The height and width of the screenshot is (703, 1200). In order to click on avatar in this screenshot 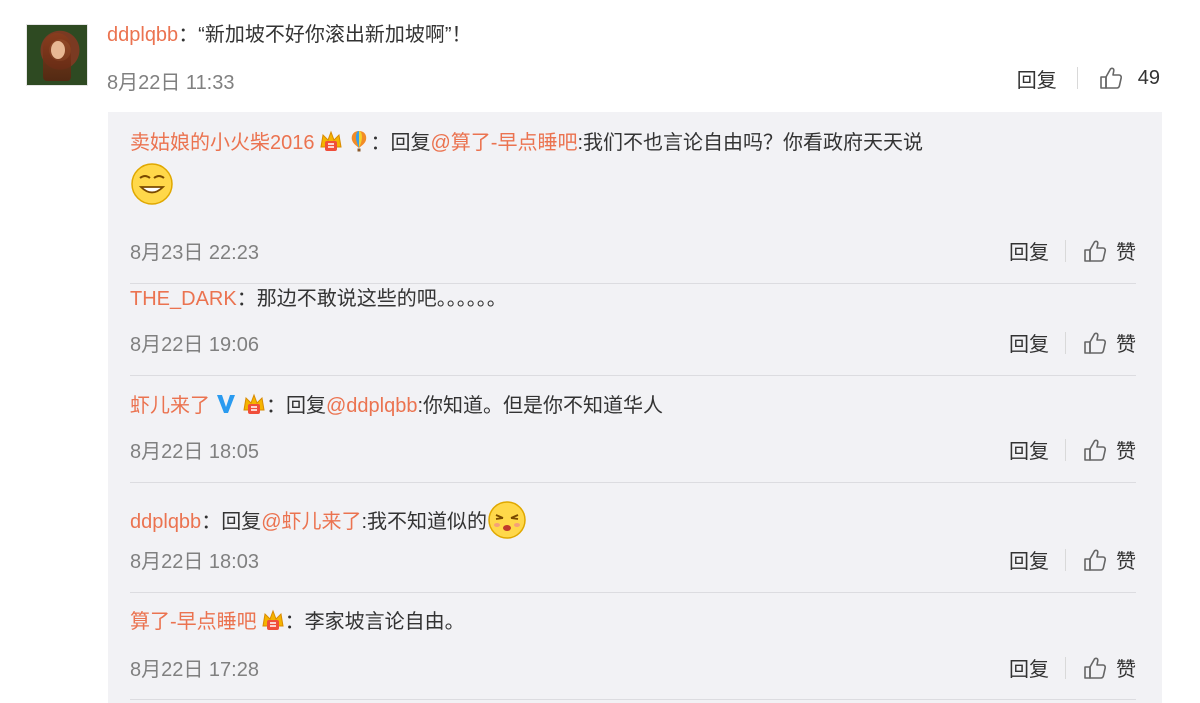, I will do `click(57, 55)`.